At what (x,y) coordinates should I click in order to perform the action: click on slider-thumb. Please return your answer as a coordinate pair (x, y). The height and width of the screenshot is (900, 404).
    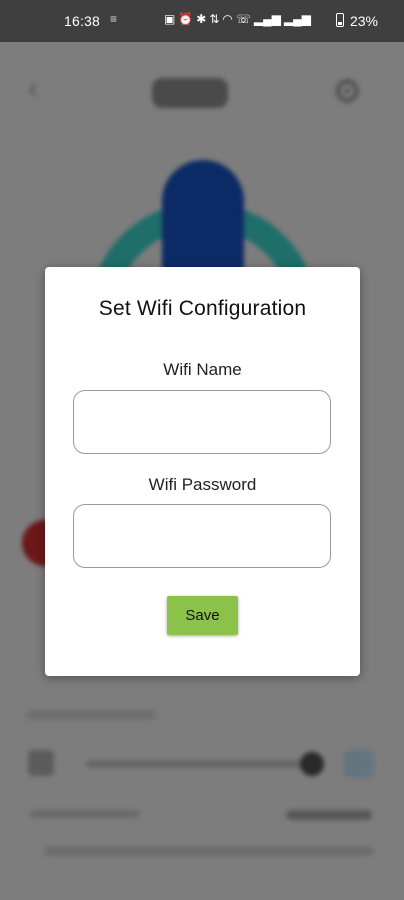
    Looking at the image, I should click on (312, 764).